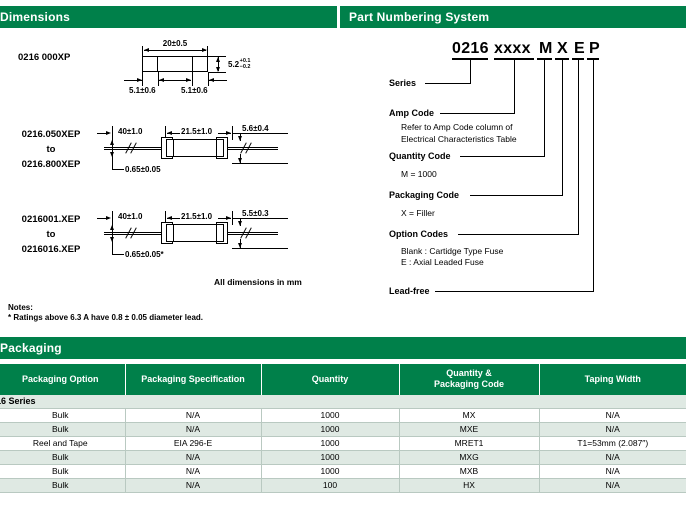  I want to click on ext-line-bot-h1, so click(217, 72).